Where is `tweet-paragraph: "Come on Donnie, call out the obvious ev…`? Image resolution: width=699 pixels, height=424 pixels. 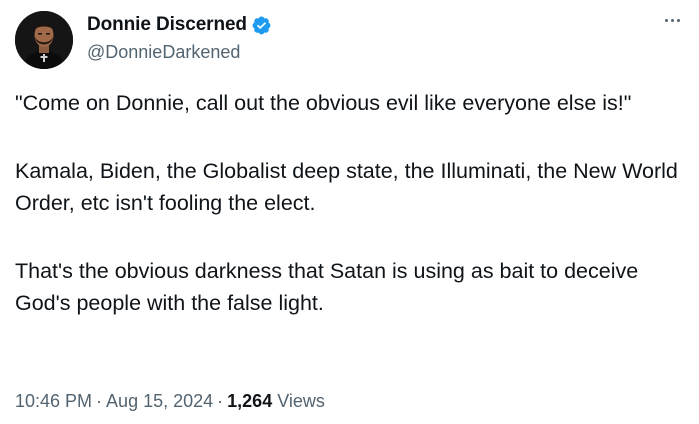
tweet-paragraph: "Come on Donnie, call out the obvious ev… is located at coordinates (323, 103).